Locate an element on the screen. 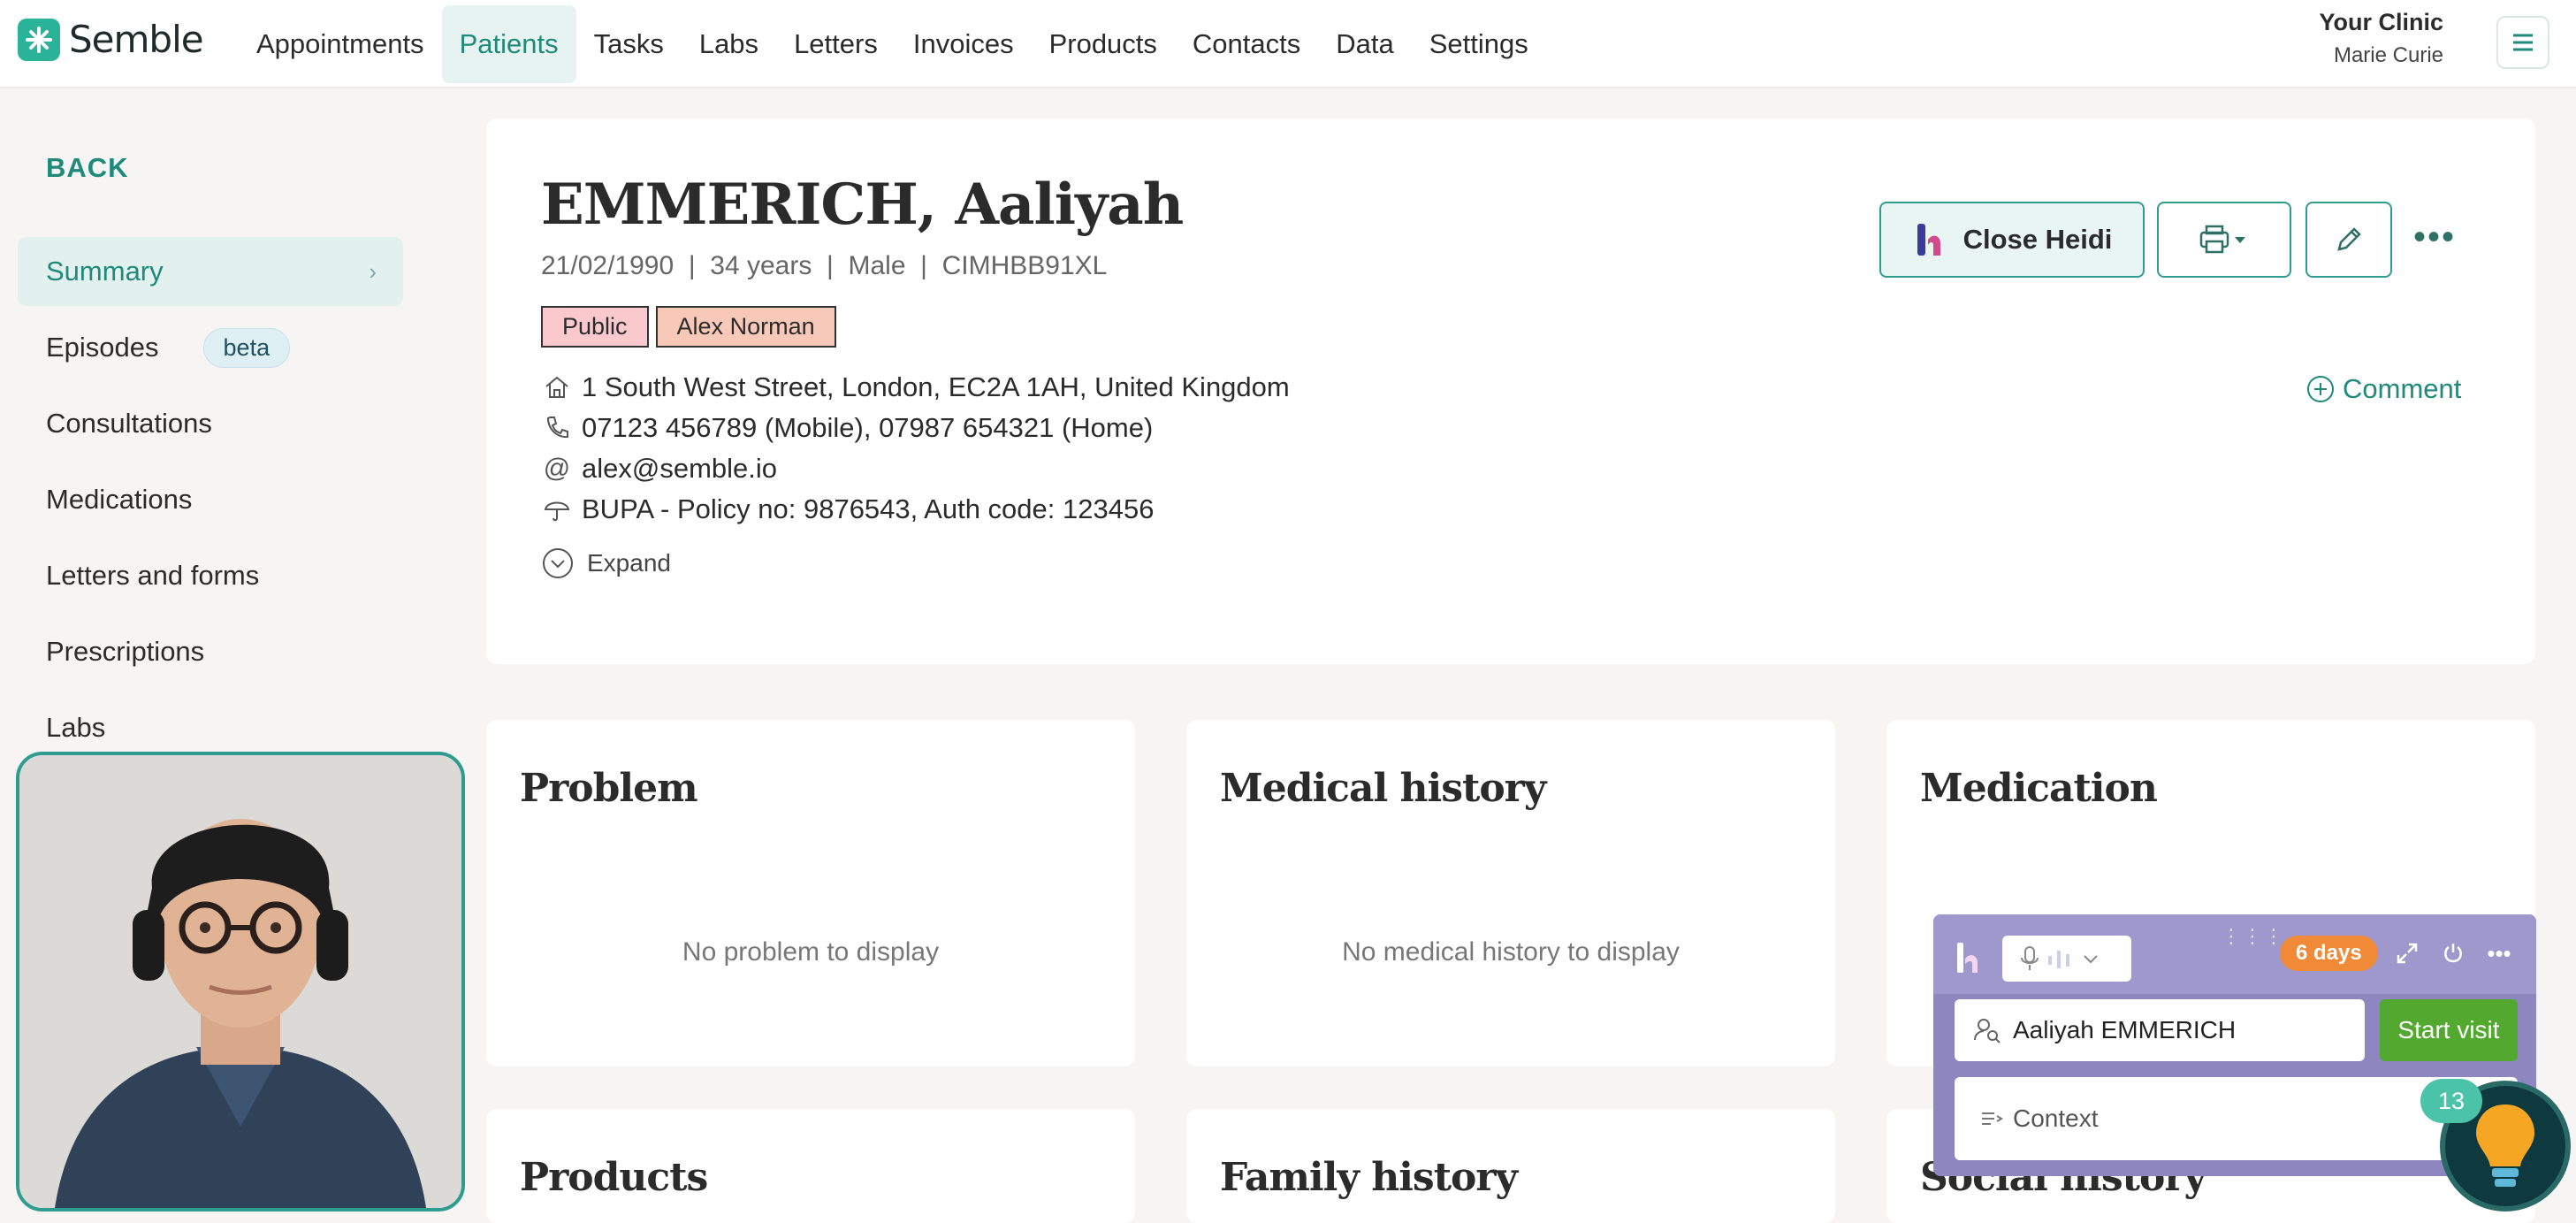 The image size is (2576, 1223). chevron-right-icon: › is located at coordinates (373, 271).